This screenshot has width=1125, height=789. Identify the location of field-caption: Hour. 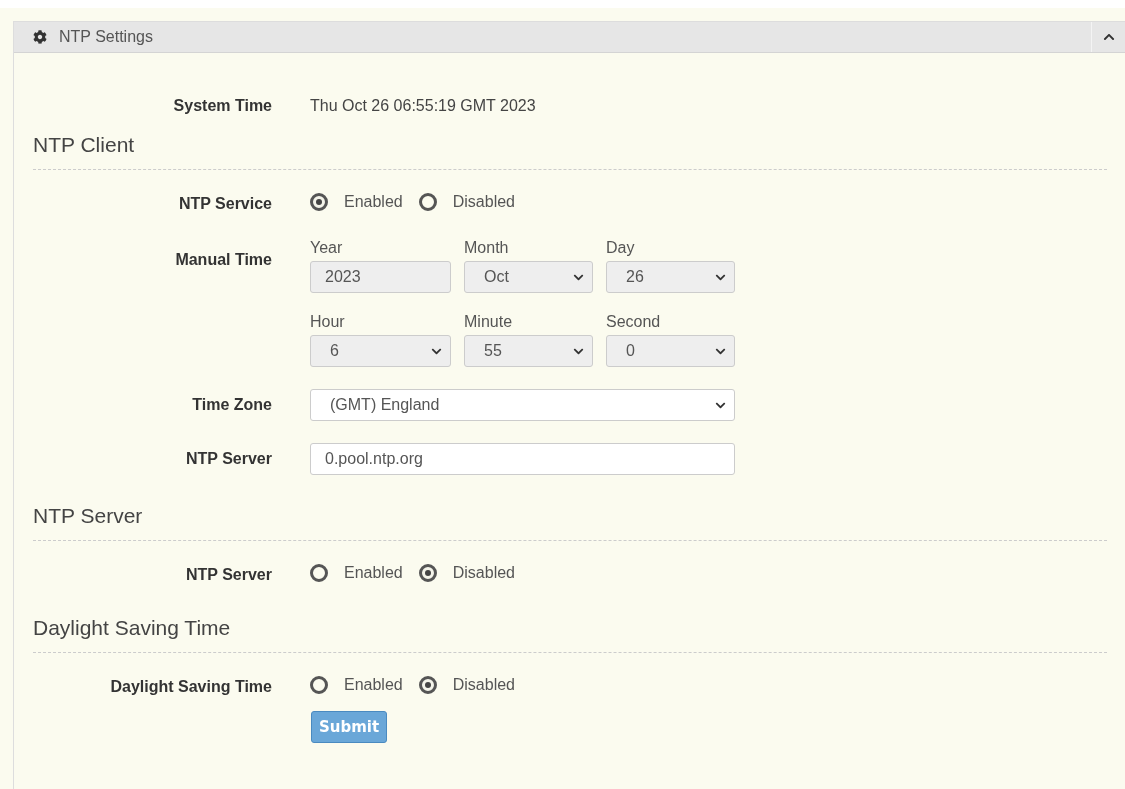
(328, 322).